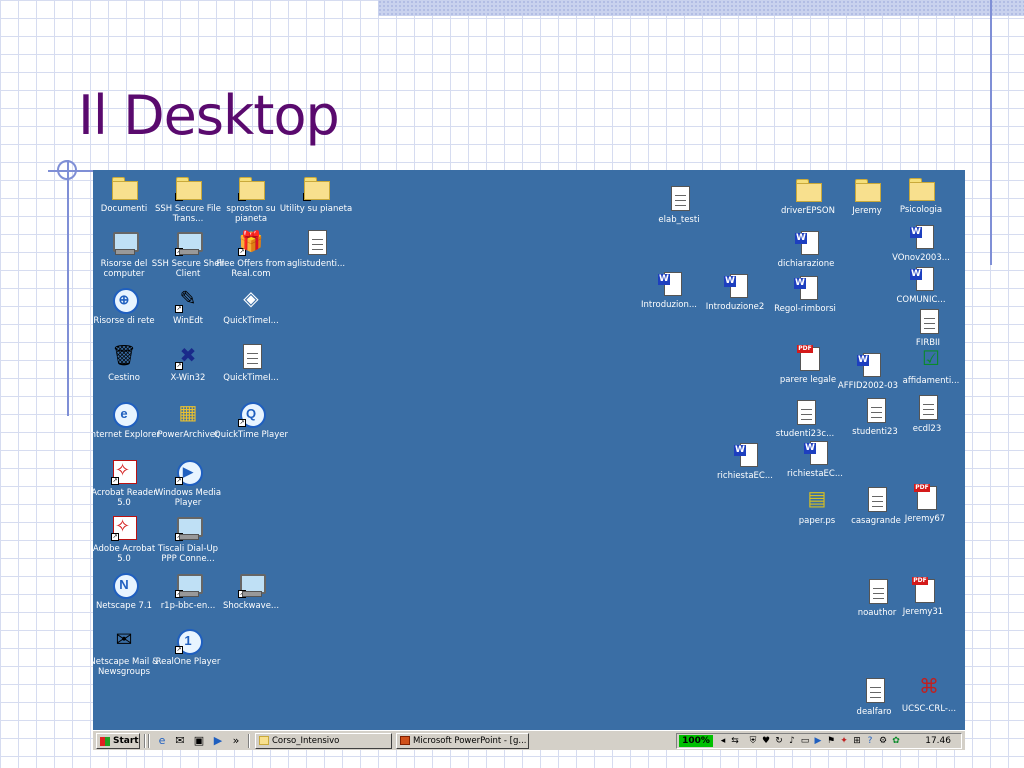 The width and height of the screenshot is (1024, 768). I want to click on connection-icon: ⇆, so click(735, 741).